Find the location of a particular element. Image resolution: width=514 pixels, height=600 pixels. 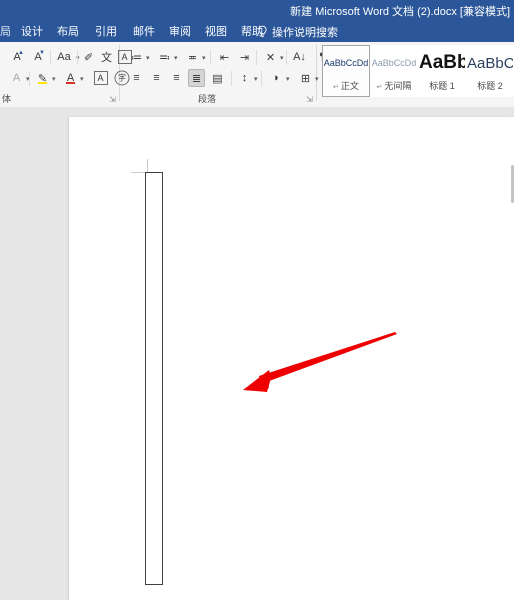

justify-icon: ≣ is located at coordinates (196, 78).